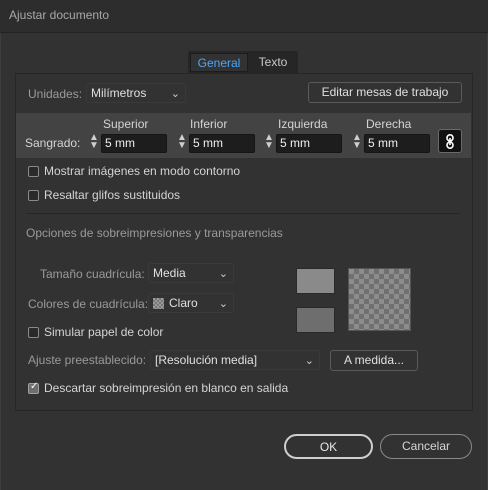 This screenshot has height=490, width=488. What do you see at coordinates (426, 446) in the screenshot?
I see `cancel-button: Cancelar` at bounding box center [426, 446].